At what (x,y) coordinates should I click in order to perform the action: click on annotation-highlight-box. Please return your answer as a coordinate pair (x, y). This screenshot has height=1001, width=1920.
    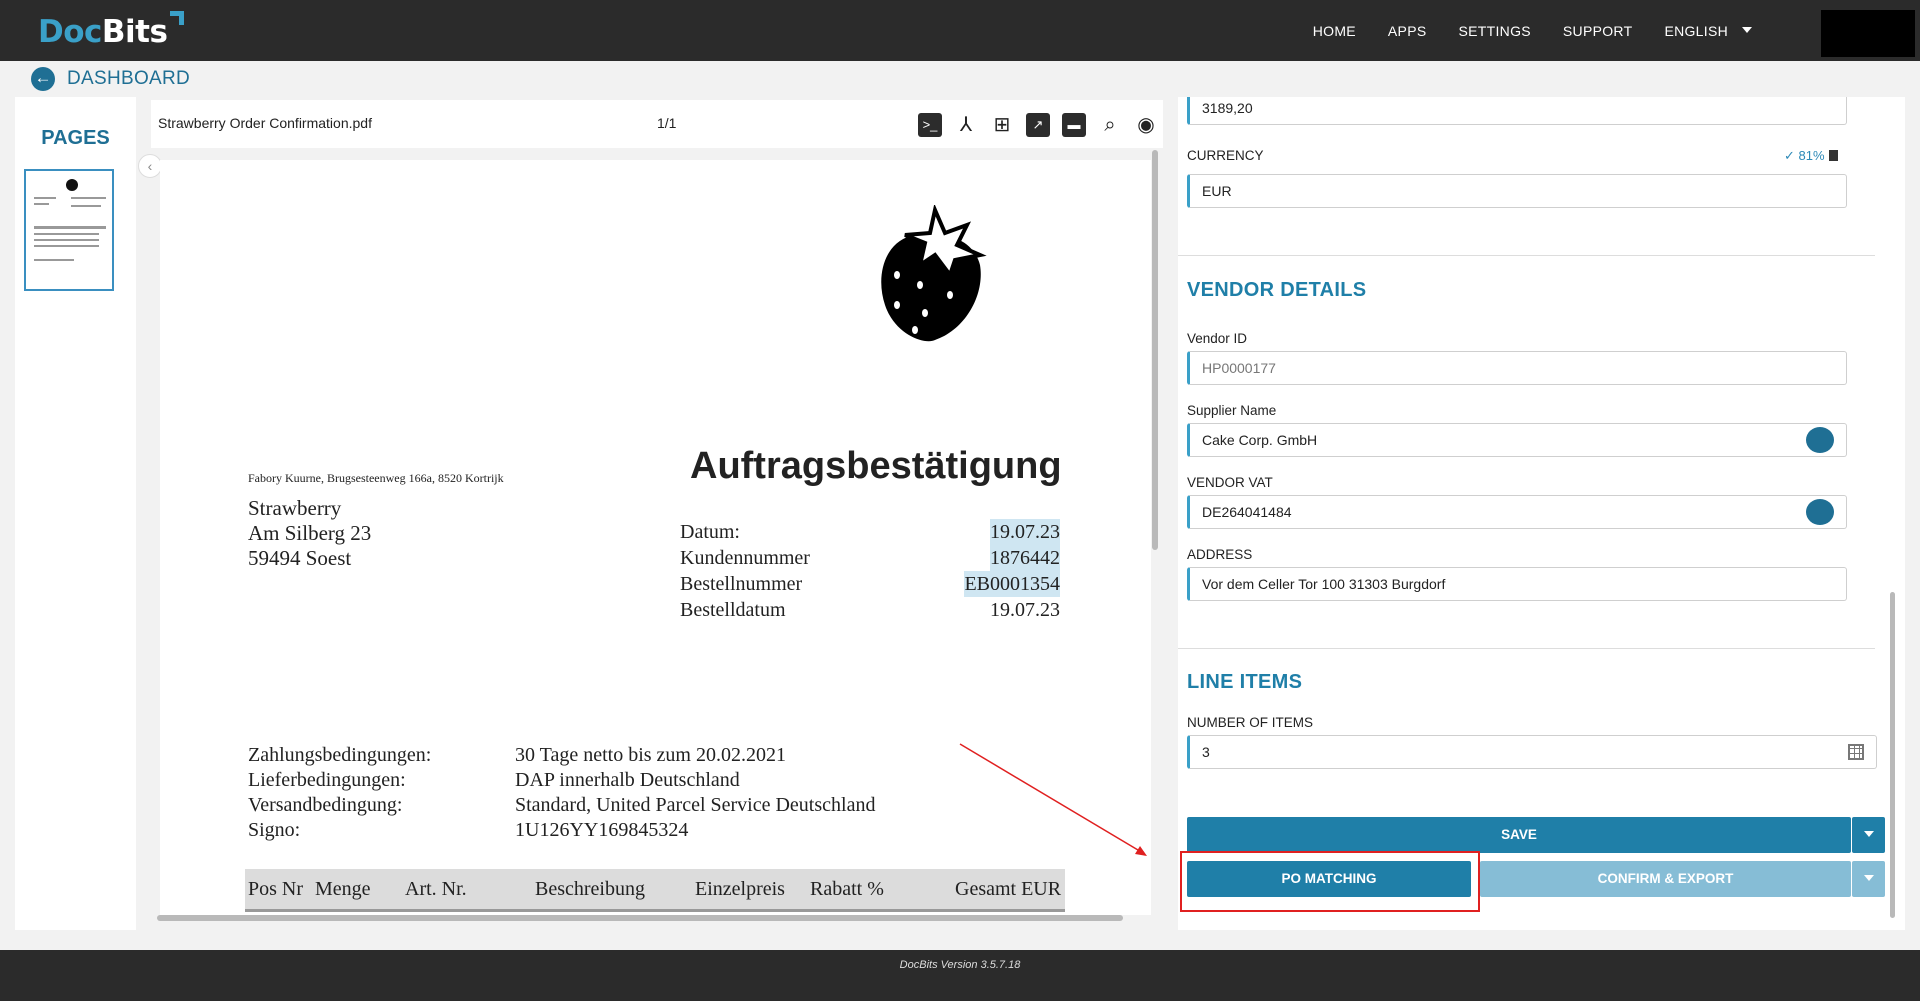
    Looking at the image, I should click on (1330, 881).